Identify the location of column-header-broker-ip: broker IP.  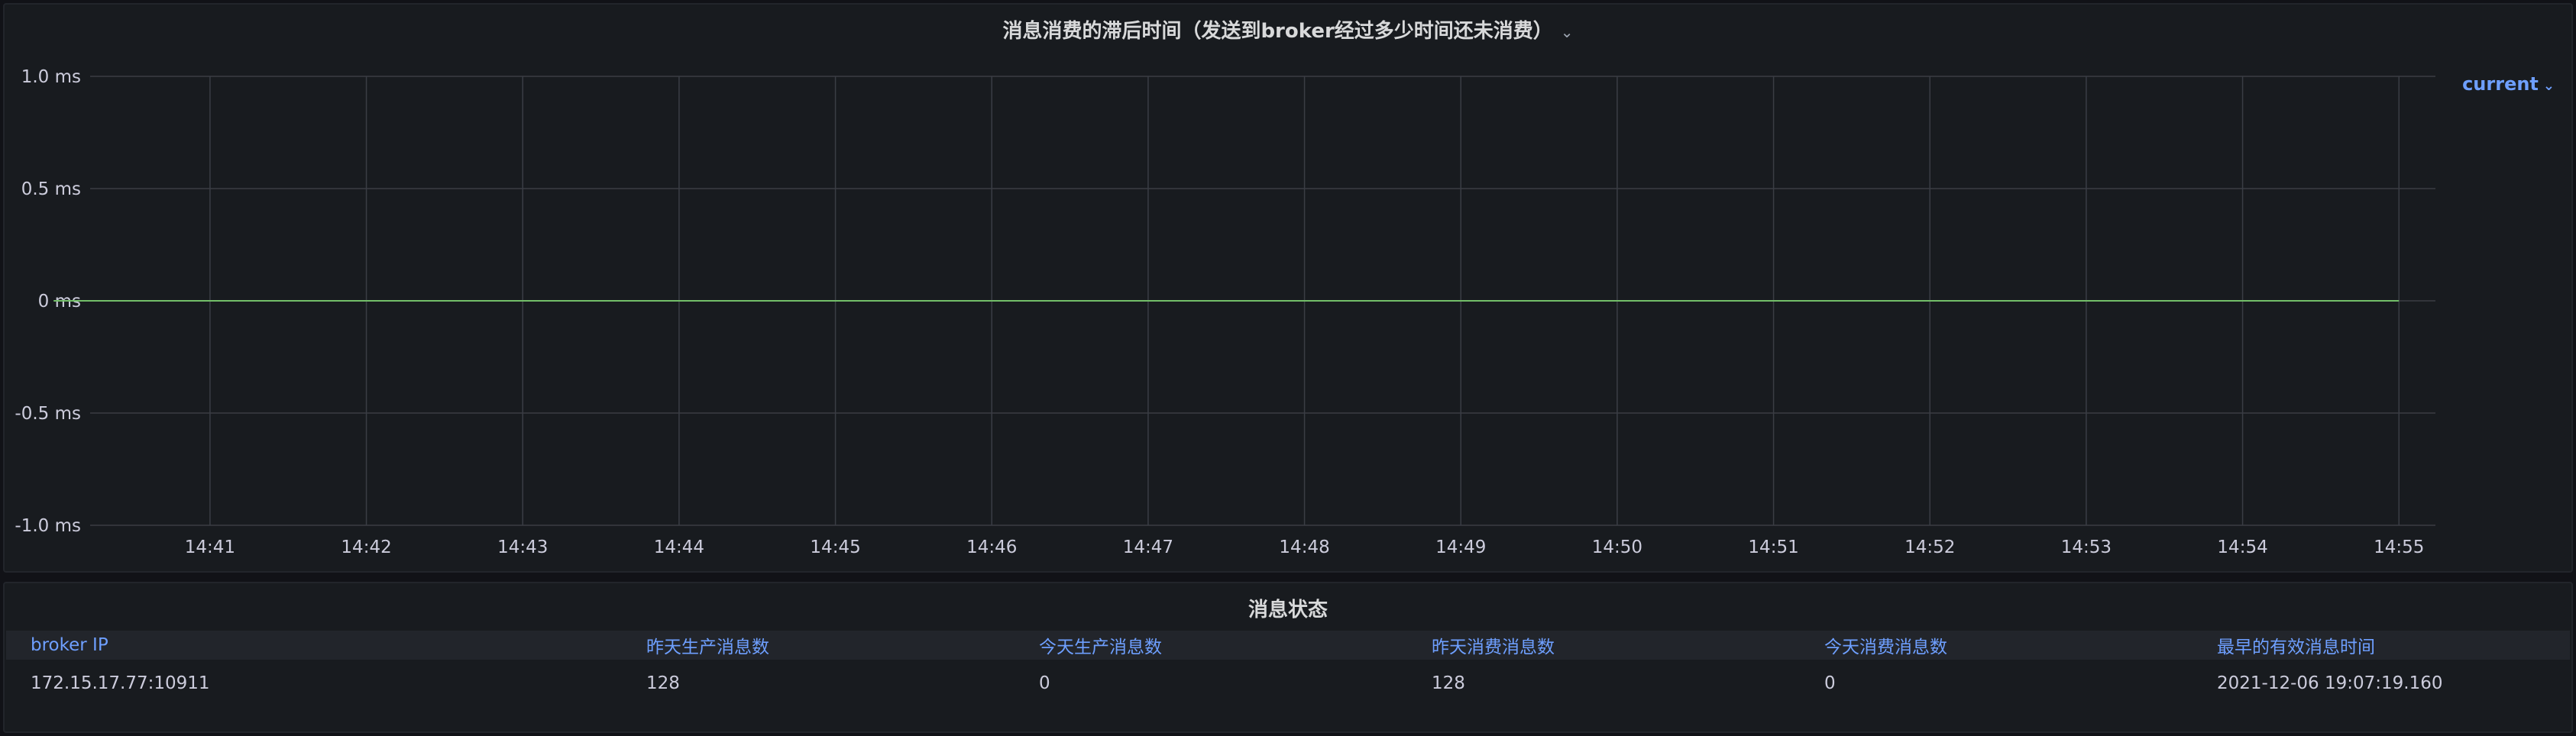
(314, 645).